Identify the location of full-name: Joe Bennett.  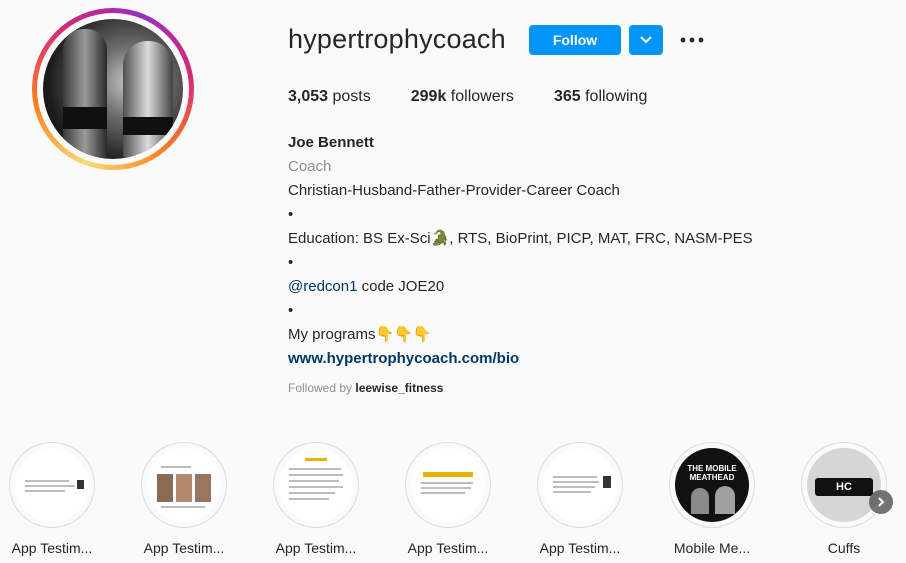
(331, 142).